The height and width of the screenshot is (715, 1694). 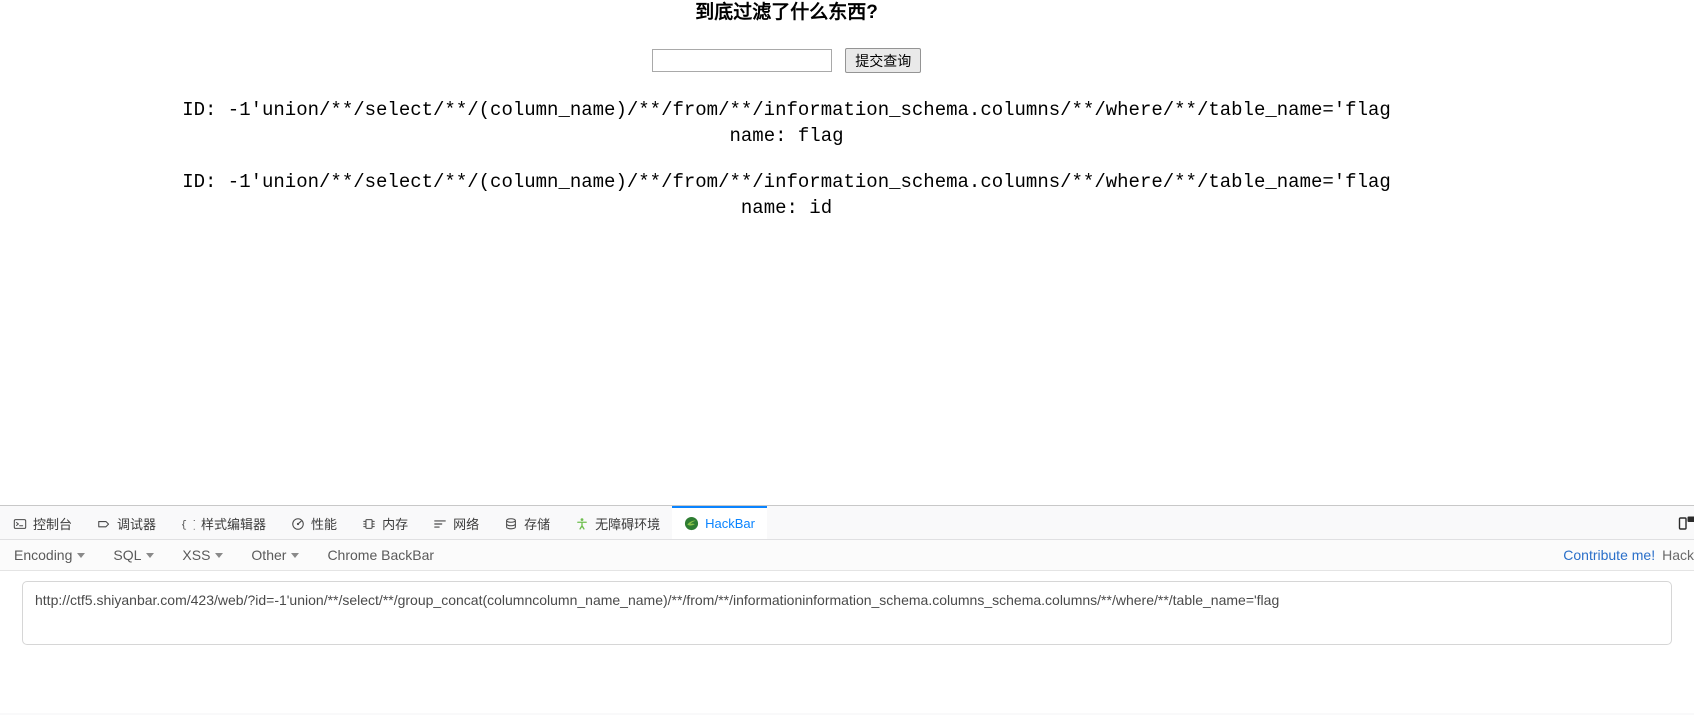 I want to click on tab-label: 调试器, so click(x=137, y=524).